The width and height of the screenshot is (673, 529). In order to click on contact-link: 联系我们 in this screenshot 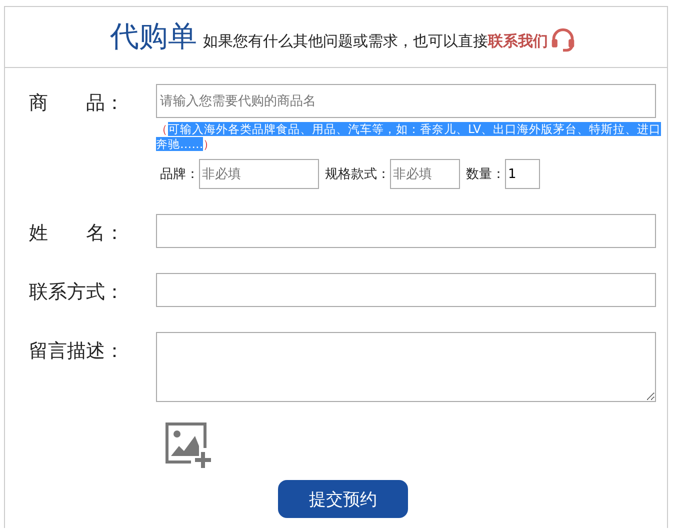, I will do `click(518, 41)`.